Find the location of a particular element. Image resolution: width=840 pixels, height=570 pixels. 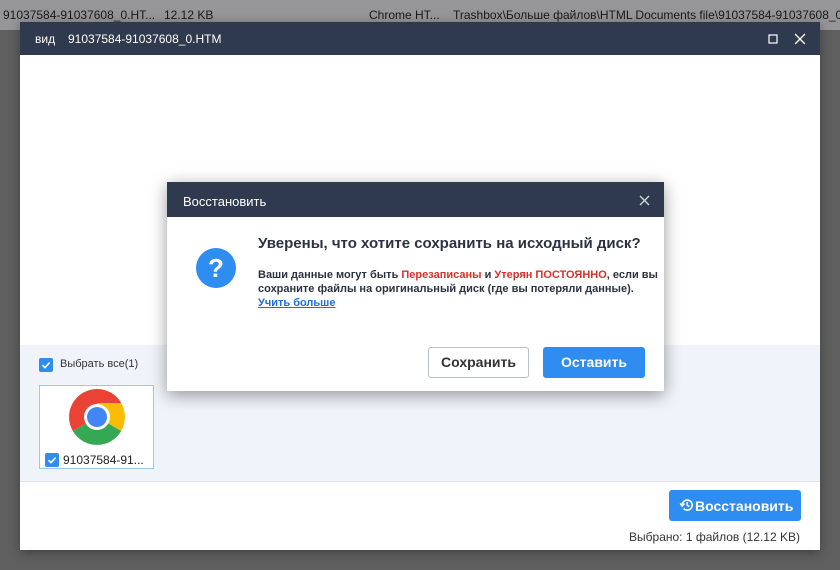

chrome-icon is located at coordinates (97, 419).